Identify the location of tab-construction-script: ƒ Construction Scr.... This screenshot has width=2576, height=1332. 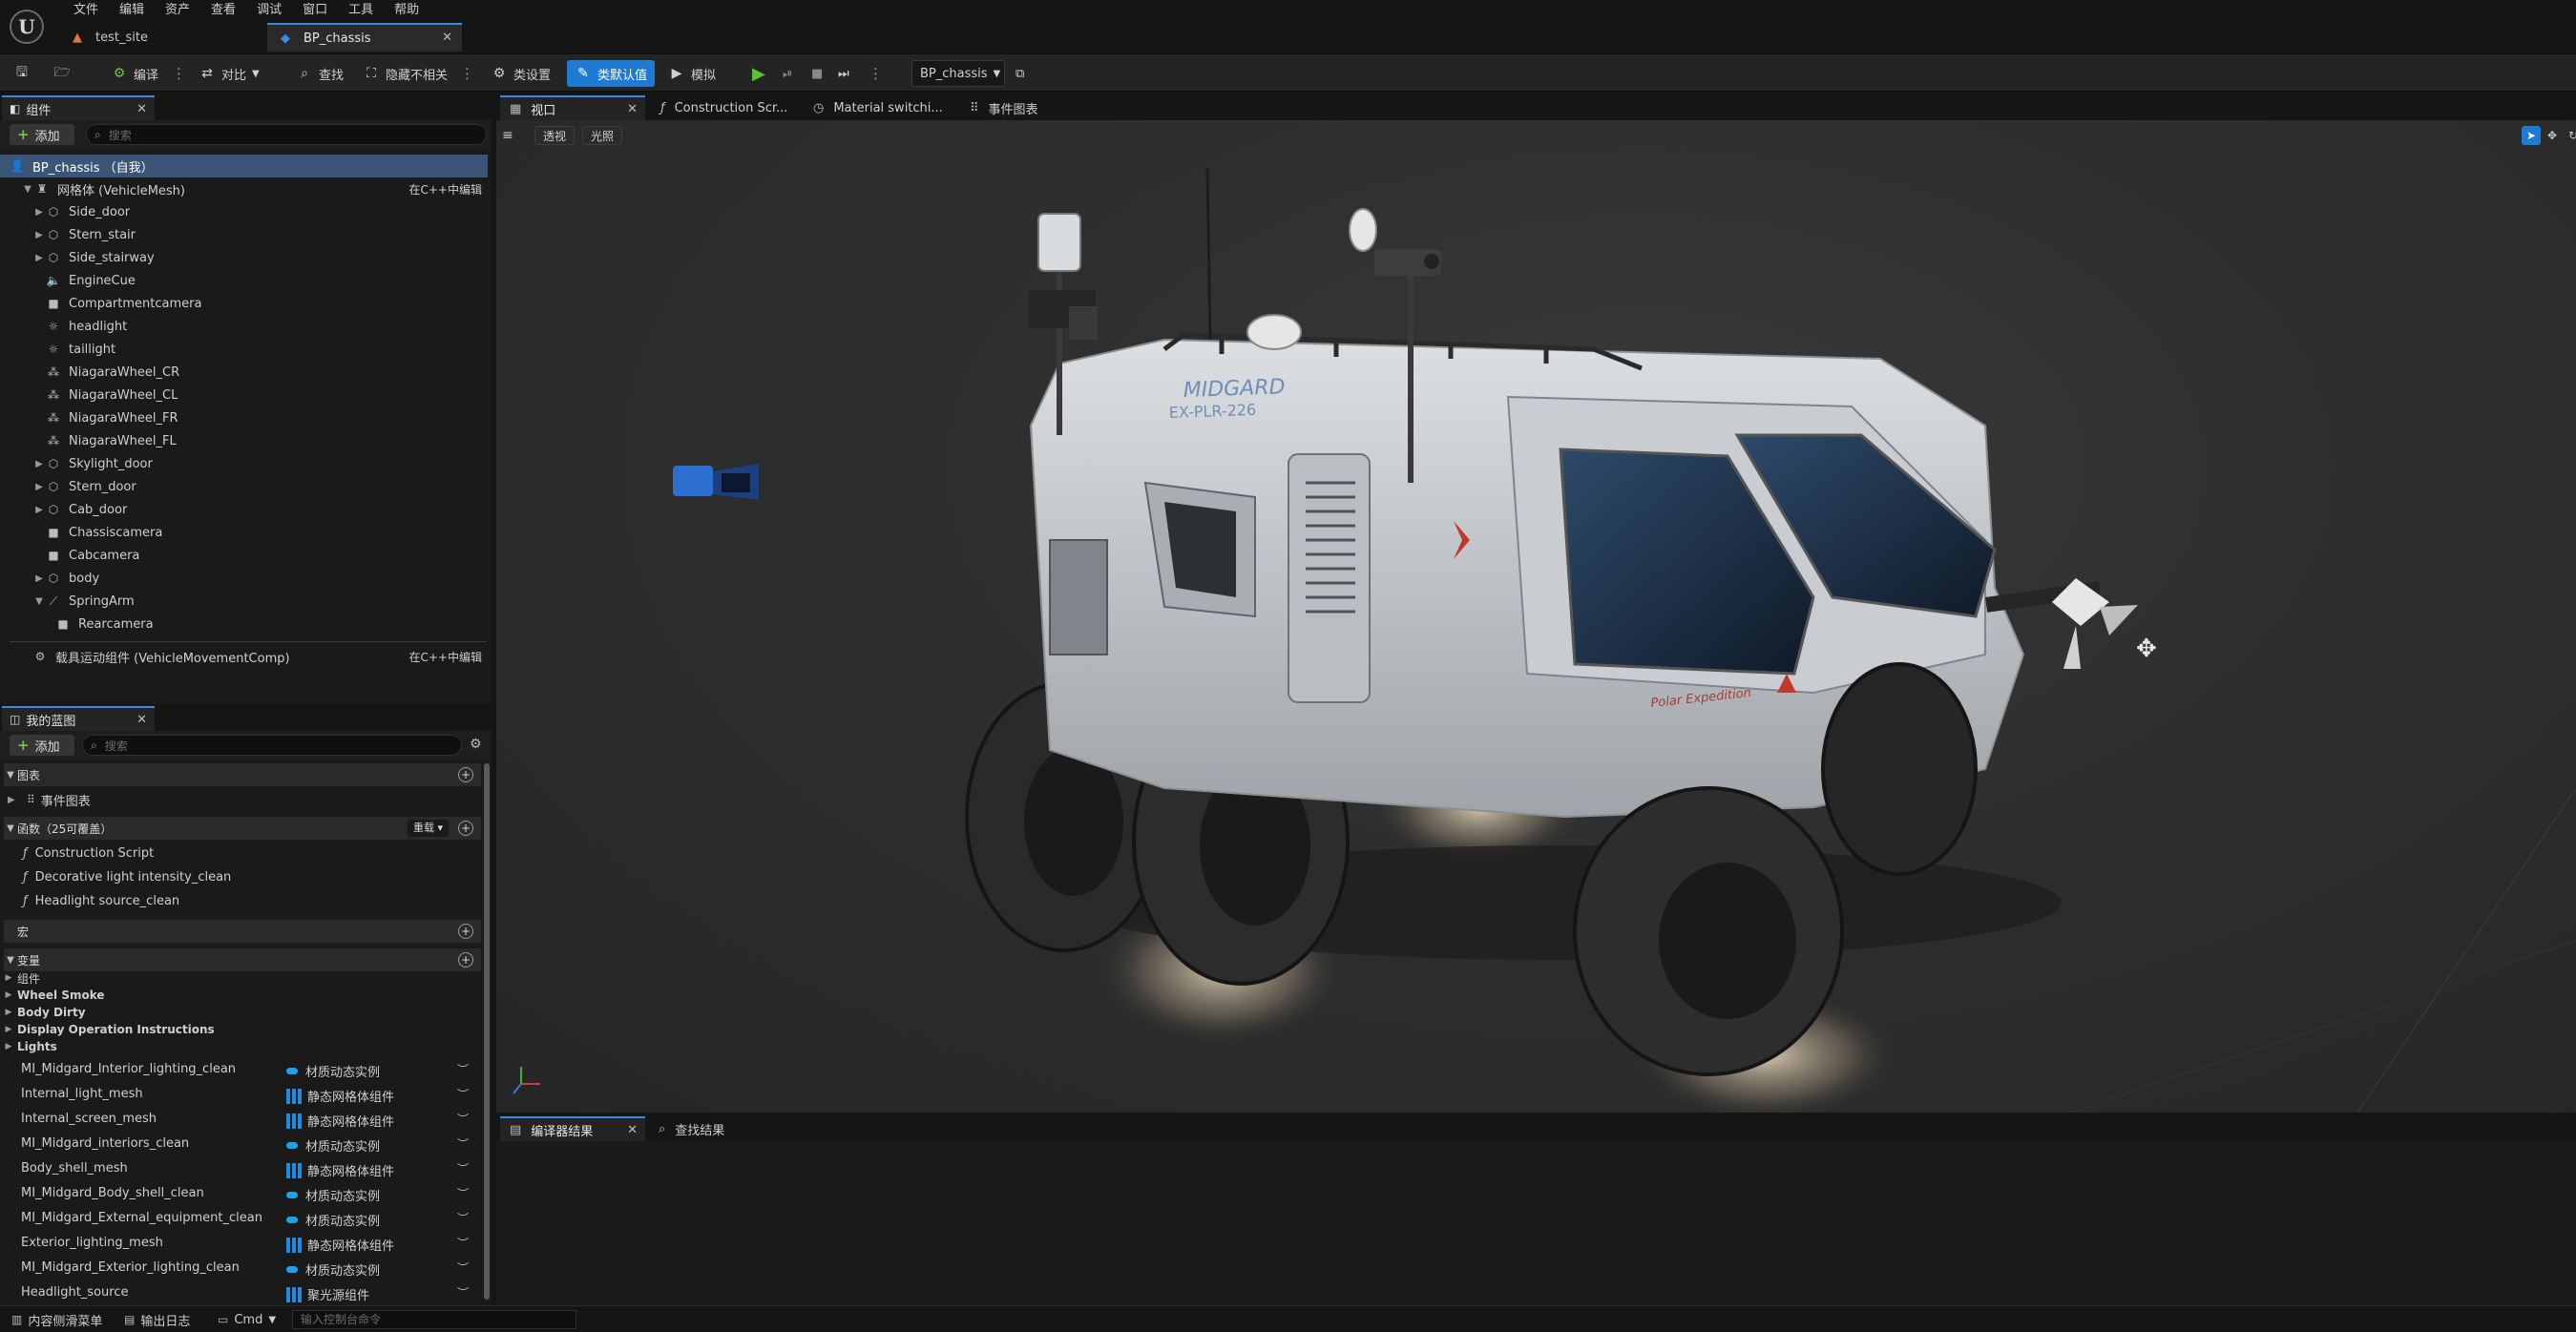
(723, 107).